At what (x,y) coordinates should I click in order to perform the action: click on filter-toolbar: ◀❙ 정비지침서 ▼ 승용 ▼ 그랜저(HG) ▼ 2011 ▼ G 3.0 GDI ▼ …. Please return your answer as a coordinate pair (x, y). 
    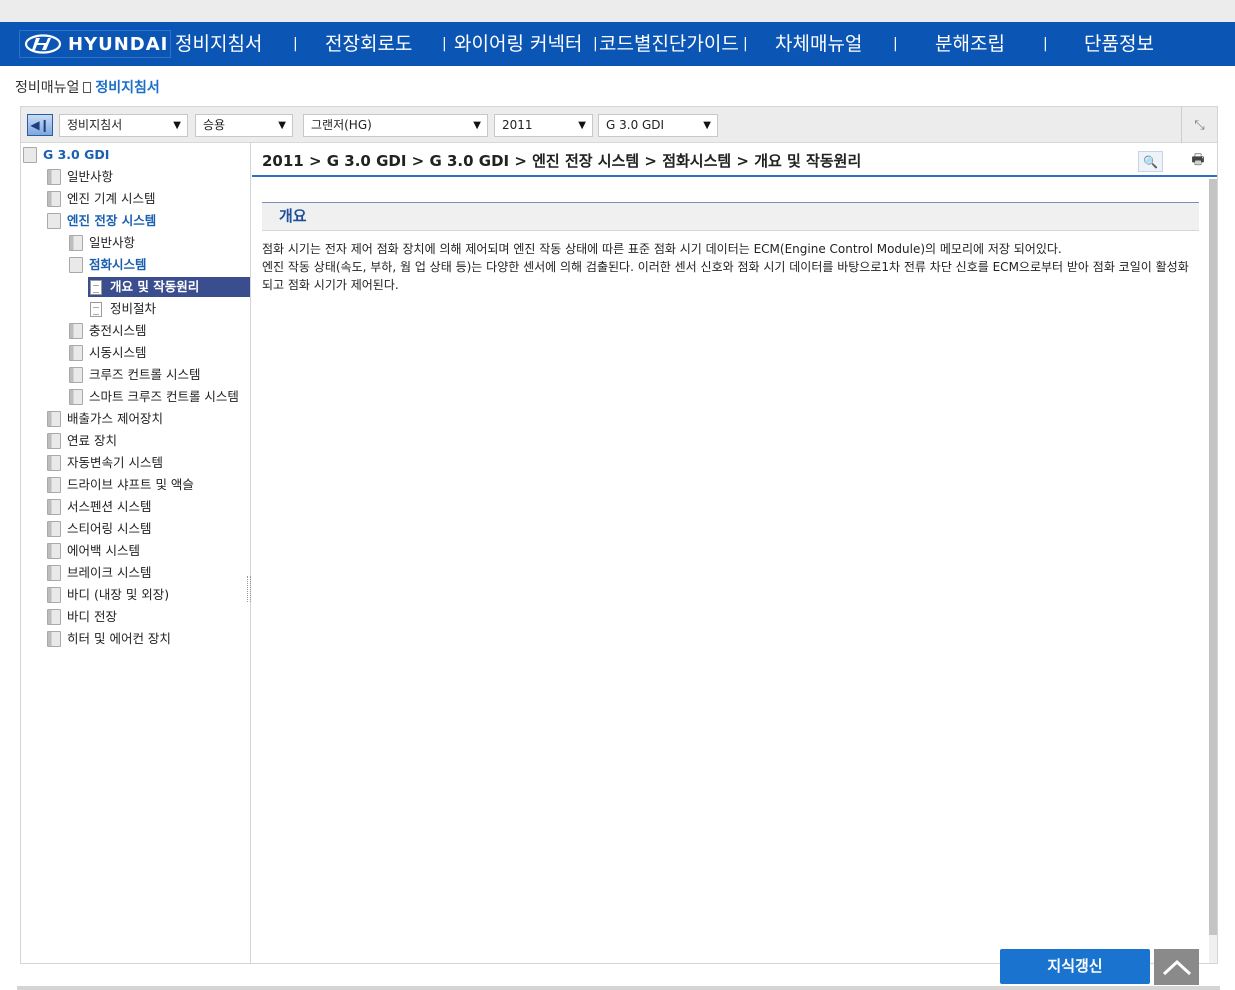
    Looking at the image, I should click on (619, 125).